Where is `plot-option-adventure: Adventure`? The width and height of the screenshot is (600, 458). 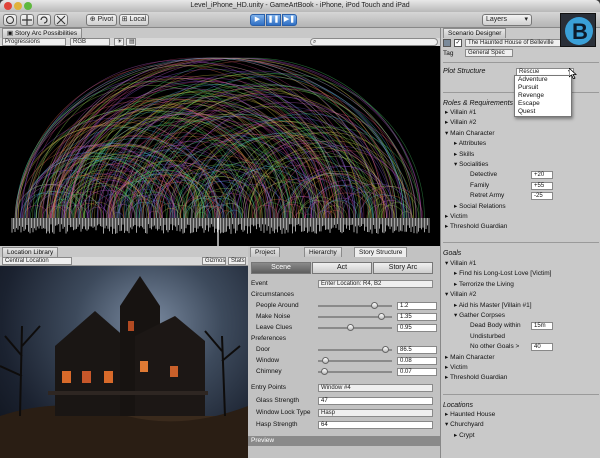 plot-option-adventure: Adventure is located at coordinates (544, 80).